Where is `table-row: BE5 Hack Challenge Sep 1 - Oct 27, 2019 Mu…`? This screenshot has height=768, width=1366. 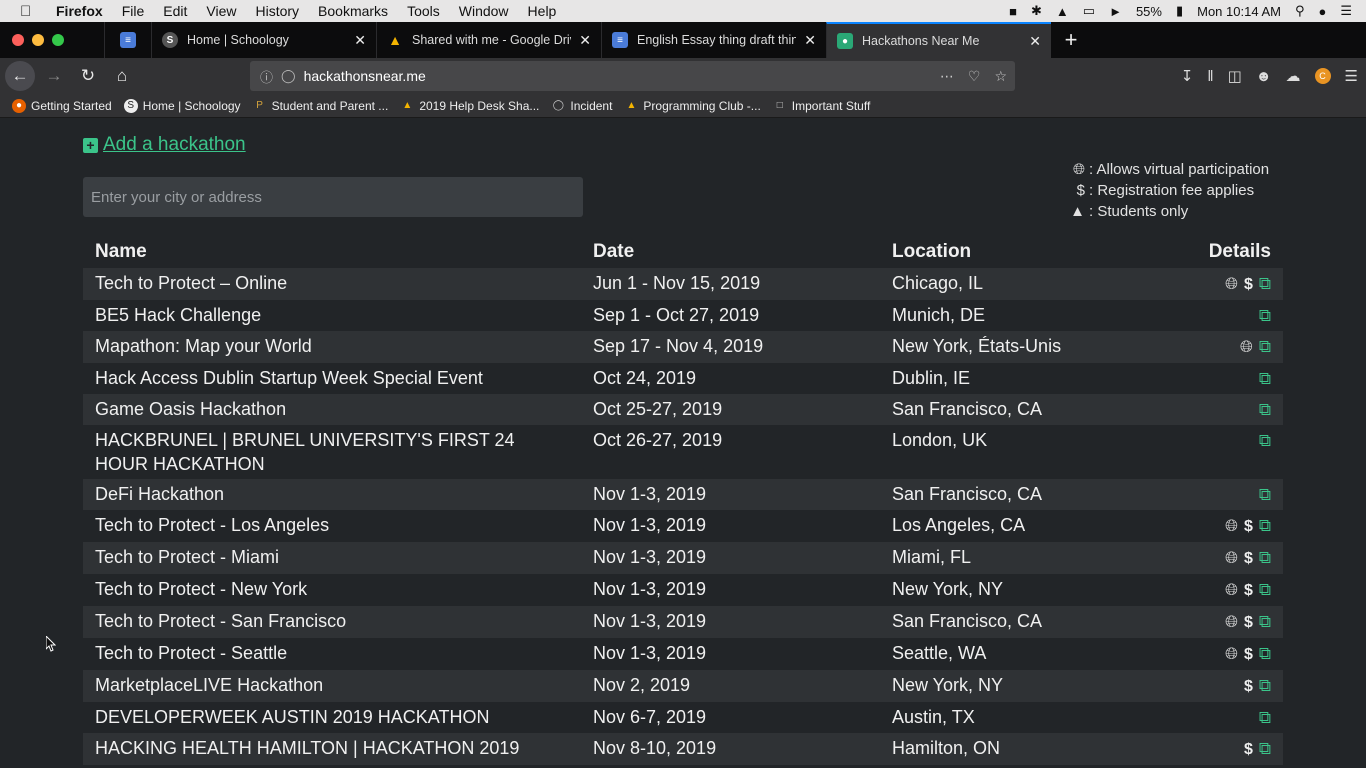 table-row: BE5 Hack Challenge Sep 1 - Oct 27, 2019 Mu… is located at coordinates (683, 315).